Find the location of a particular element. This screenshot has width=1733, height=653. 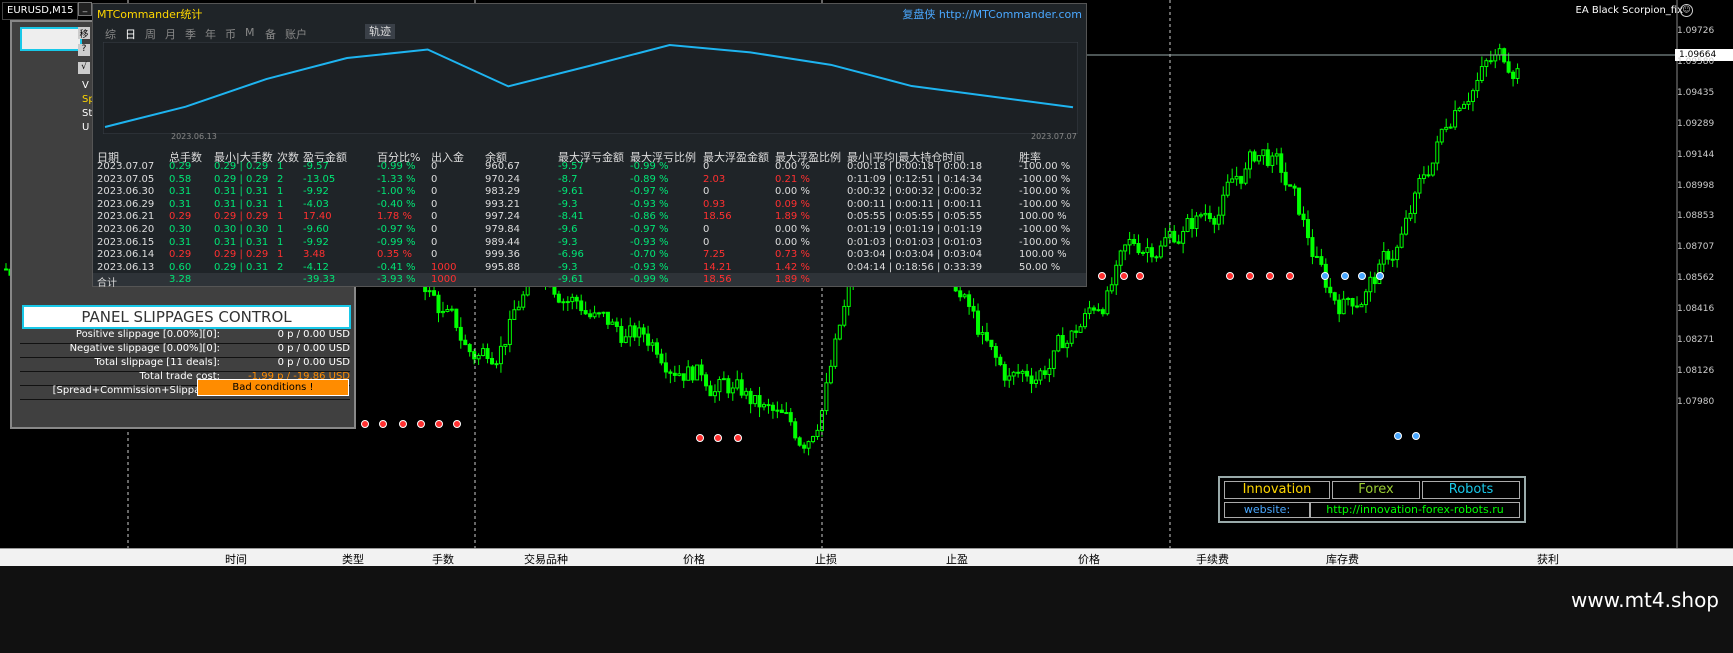

terminal-column-header: 获利 is located at coordinates (1548, 559).